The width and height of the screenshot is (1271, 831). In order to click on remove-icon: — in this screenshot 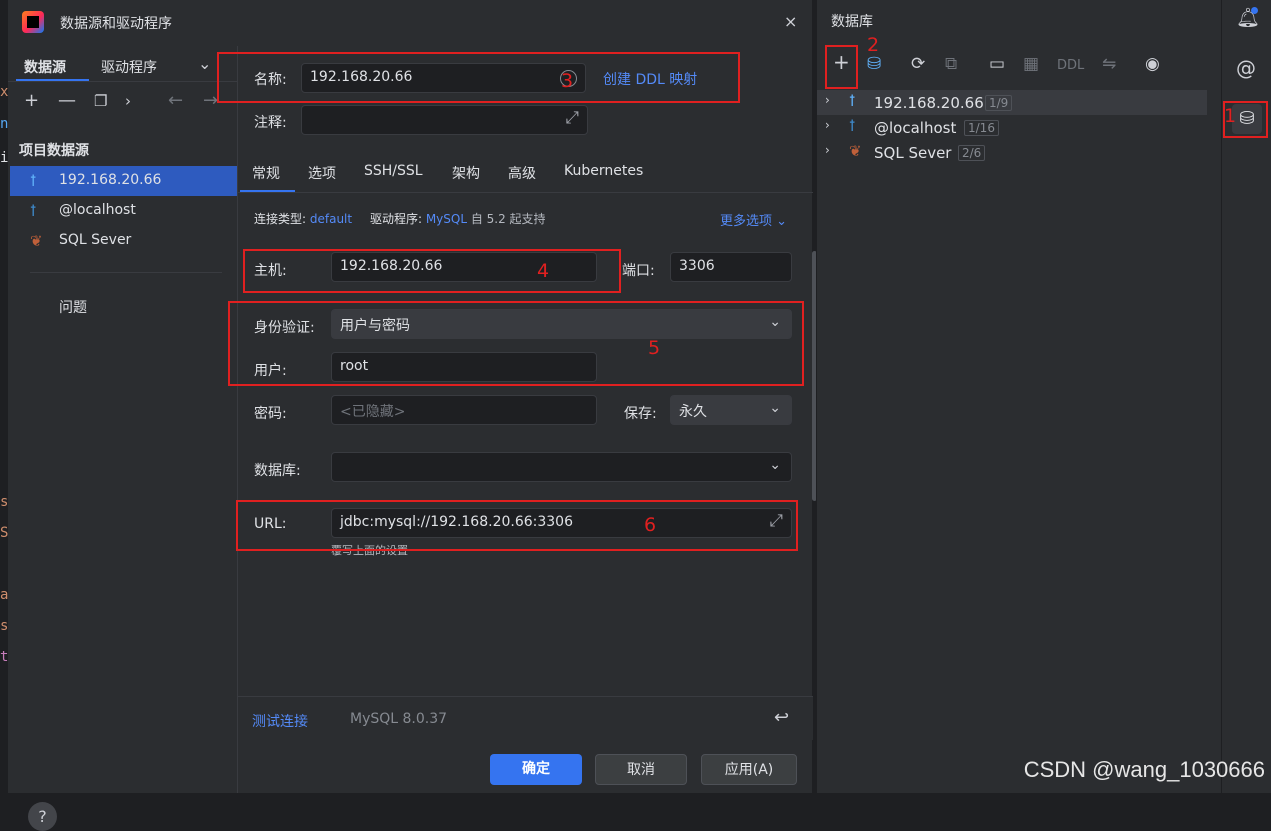, I will do `click(67, 100)`.